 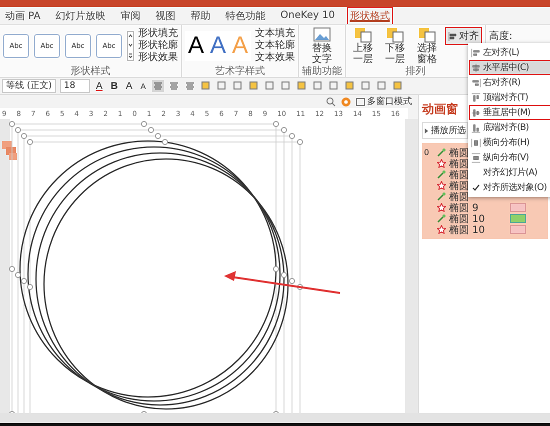 What do you see at coordinates (322, 71) in the screenshot?
I see `group-label: 辅助功能` at bounding box center [322, 71].